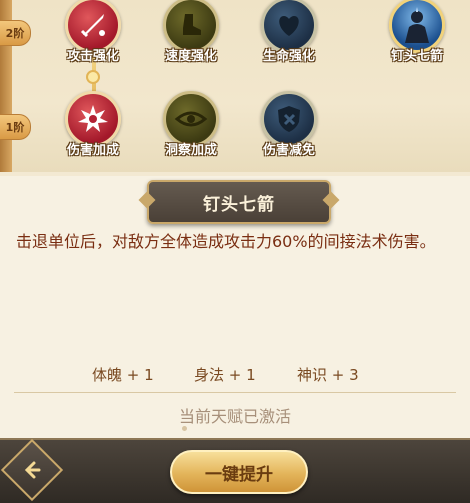 The height and width of the screenshot is (503, 470). I want to click on talent-label: 生命强化, so click(288, 56).